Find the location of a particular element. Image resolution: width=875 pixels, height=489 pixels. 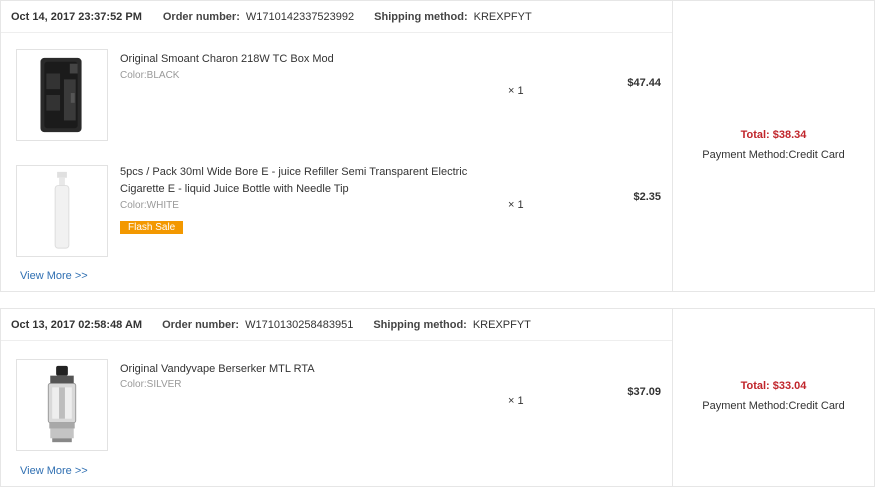

box-mod-image is located at coordinates (62, 95).